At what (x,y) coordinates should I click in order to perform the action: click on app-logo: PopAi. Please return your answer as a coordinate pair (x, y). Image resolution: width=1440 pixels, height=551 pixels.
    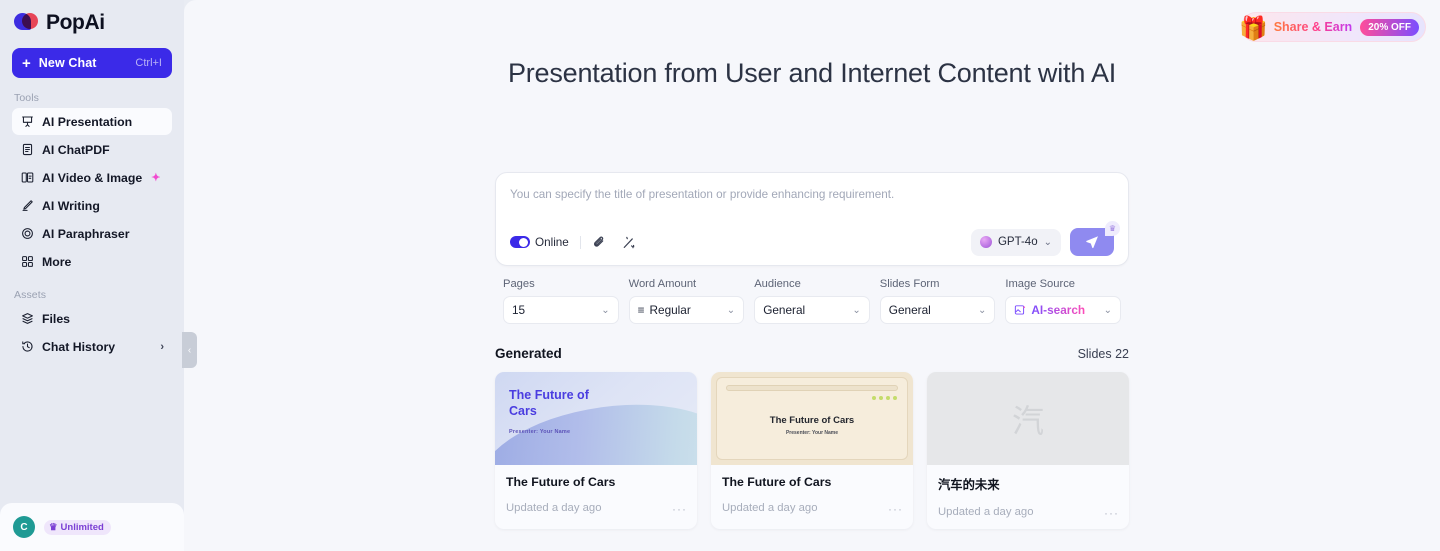
    Looking at the image, I should click on (92, 23).